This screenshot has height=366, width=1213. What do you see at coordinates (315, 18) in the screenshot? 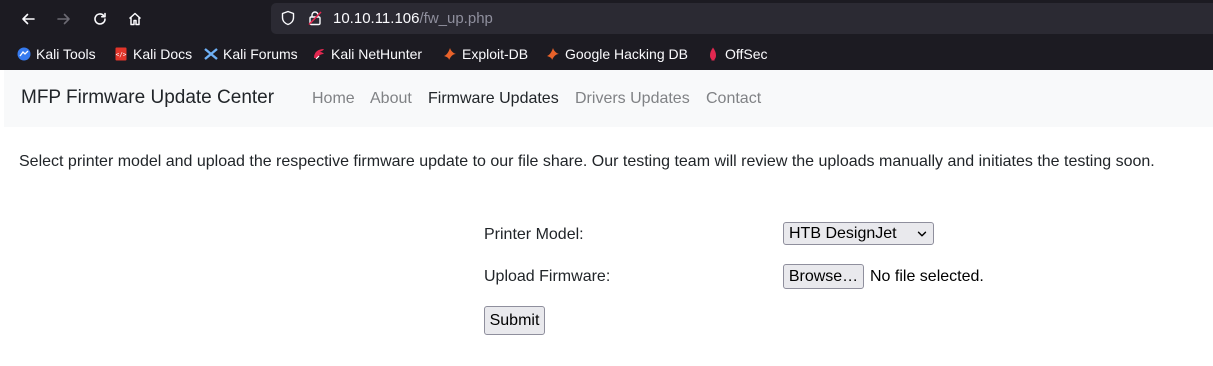
I see `insecure-lock-icon` at bounding box center [315, 18].